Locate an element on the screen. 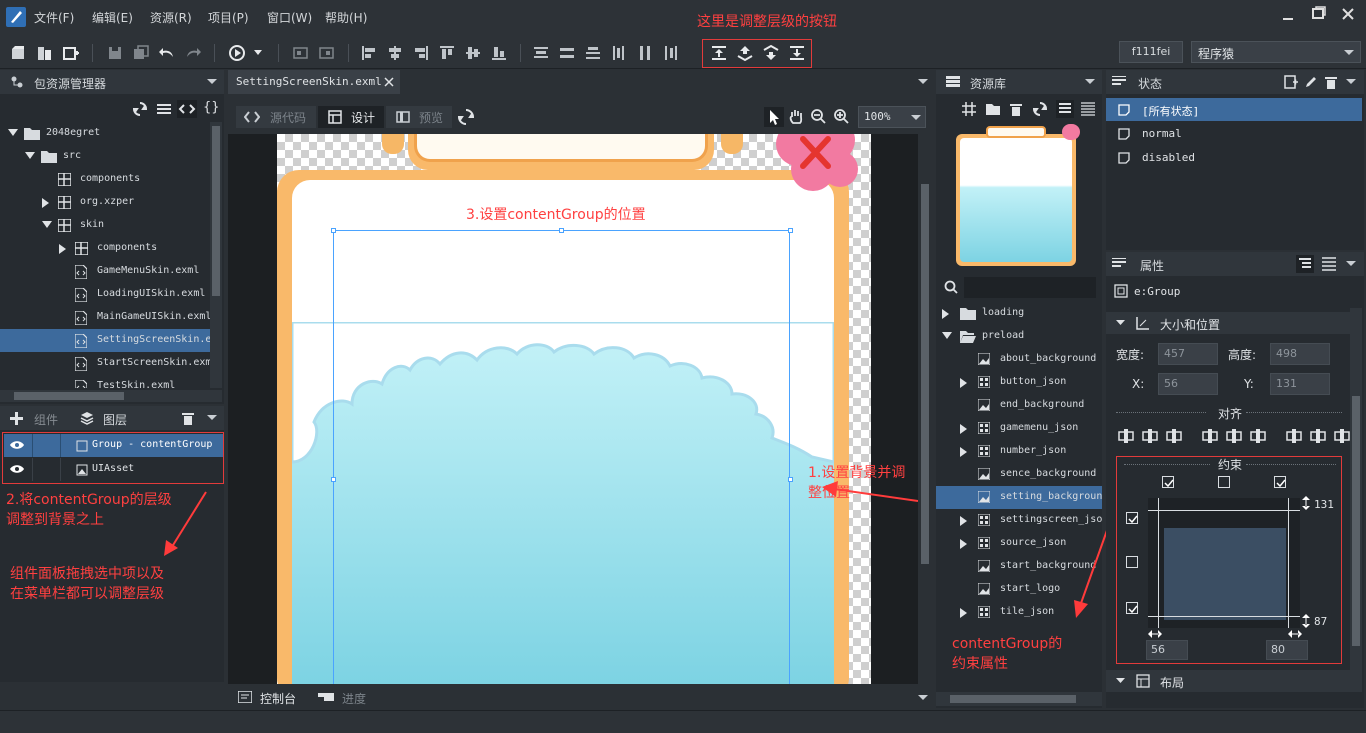  distribute-top-icon is located at coordinates (541, 53).